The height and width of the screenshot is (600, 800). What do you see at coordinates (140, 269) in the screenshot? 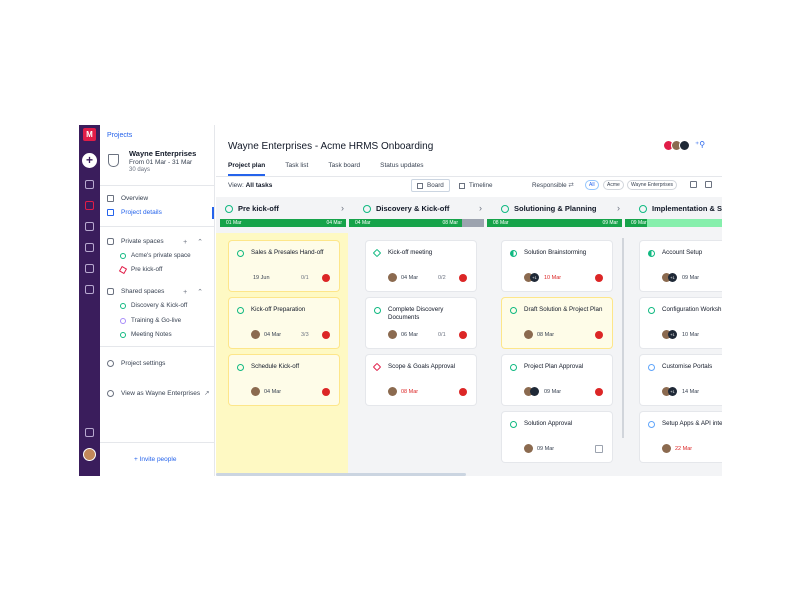
I see `space-item: Pre kick-off` at bounding box center [140, 269].